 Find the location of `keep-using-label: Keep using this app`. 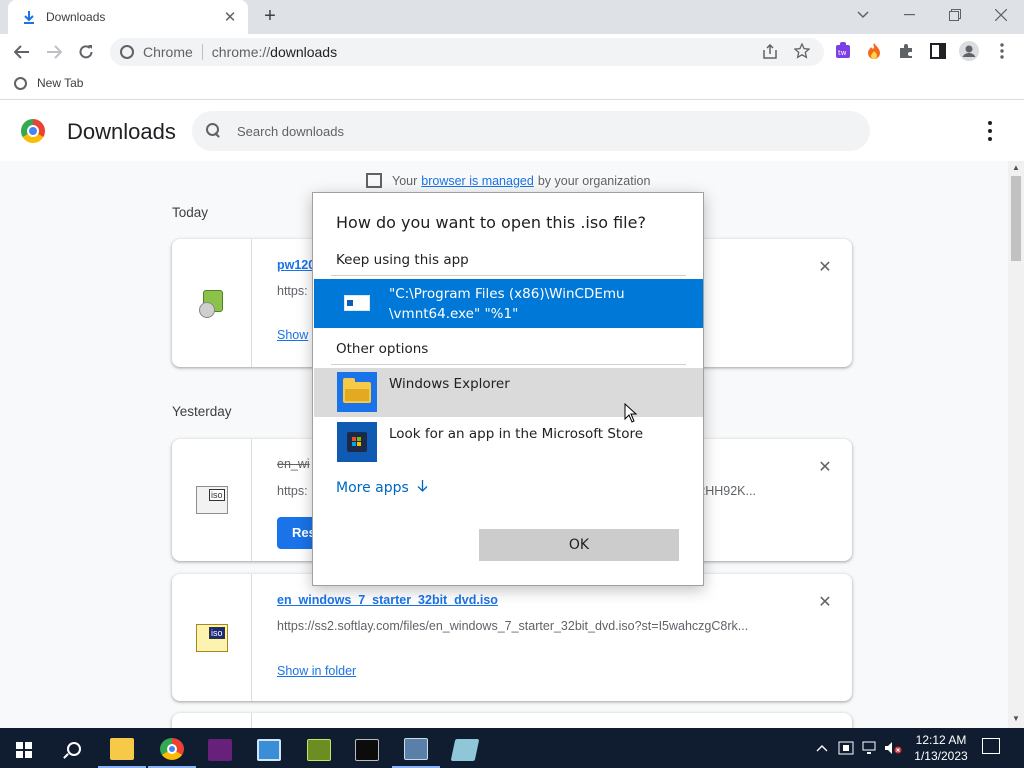

keep-using-label: Keep using this app is located at coordinates (402, 260).